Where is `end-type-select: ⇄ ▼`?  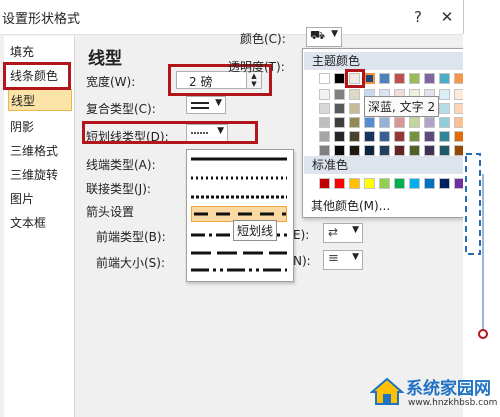 end-type-select: ⇄ ▼ is located at coordinates (343, 233).